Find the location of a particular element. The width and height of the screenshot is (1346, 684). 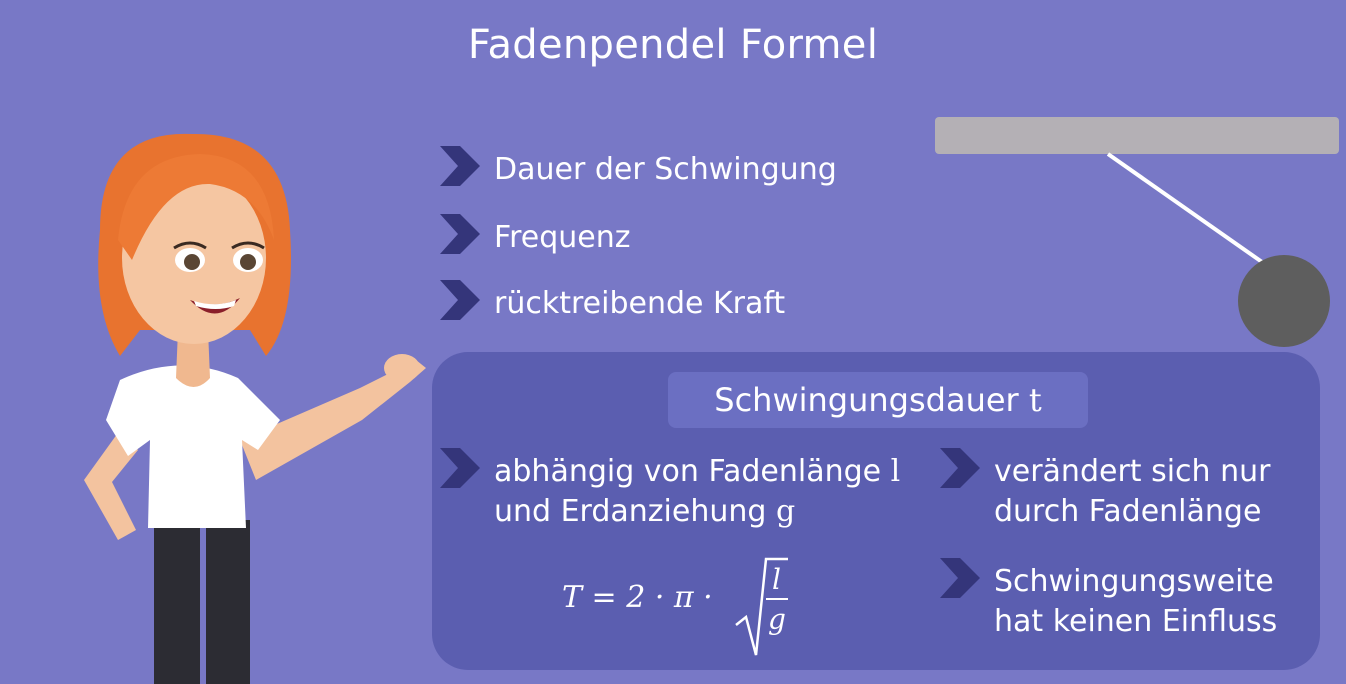

bullet-schwingungsweite: Schwingungsweite hat keinen Einfluss is located at coordinates (1109, 600).